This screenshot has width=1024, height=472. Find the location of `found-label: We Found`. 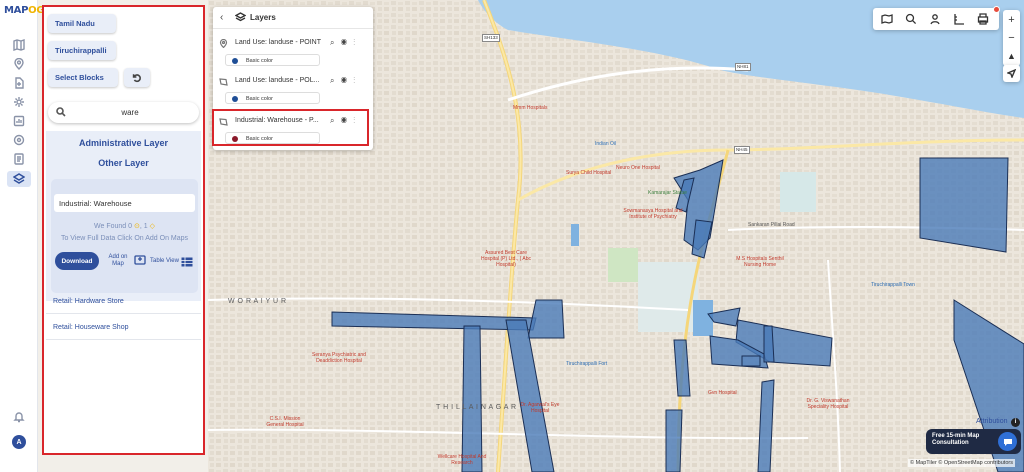

found-label: We Found is located at coordinates (110, 226).